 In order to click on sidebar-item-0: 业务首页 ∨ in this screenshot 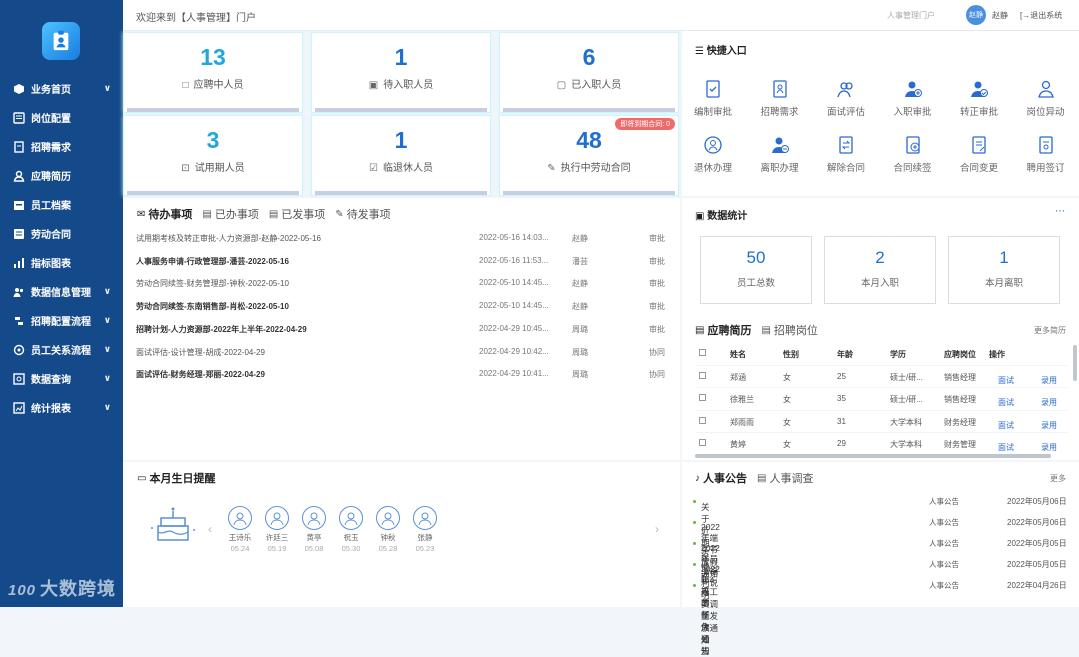, I will do `click(61, 88)`.